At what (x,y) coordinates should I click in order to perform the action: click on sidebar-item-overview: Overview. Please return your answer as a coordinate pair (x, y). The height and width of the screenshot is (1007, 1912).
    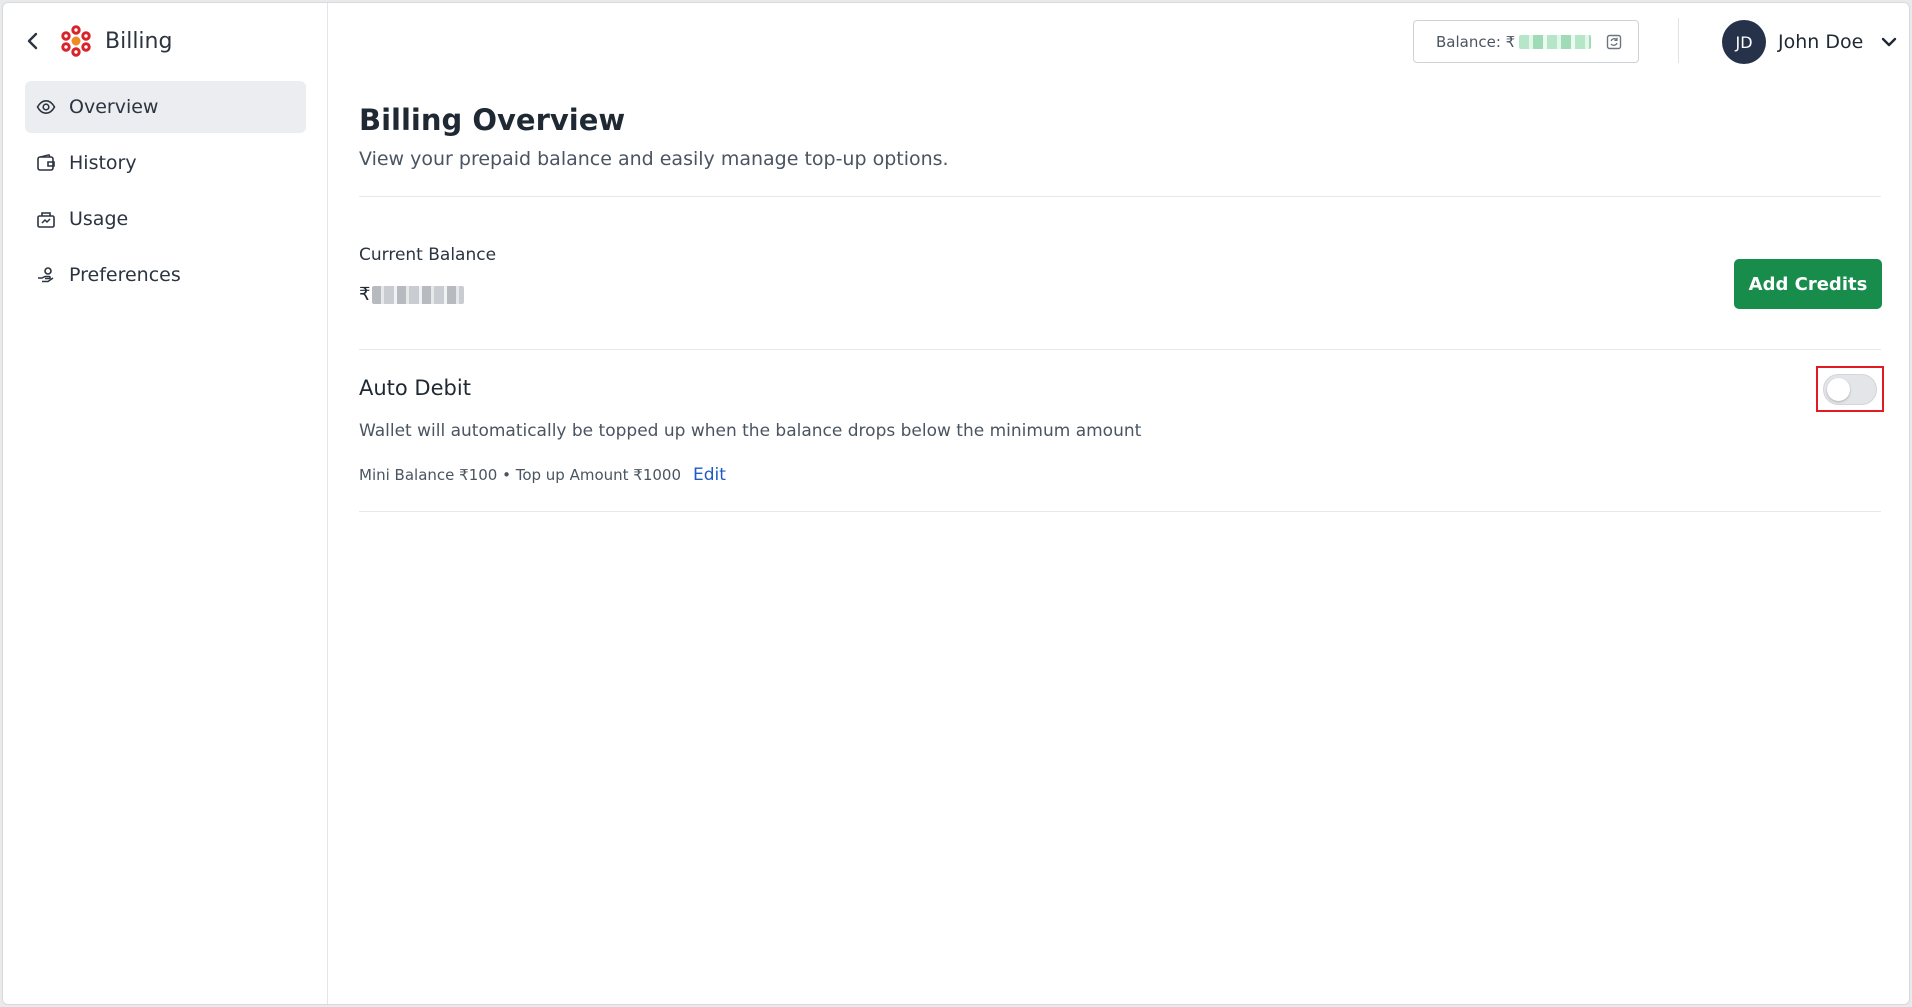
    Looking at the image, I should click on (165, 107).